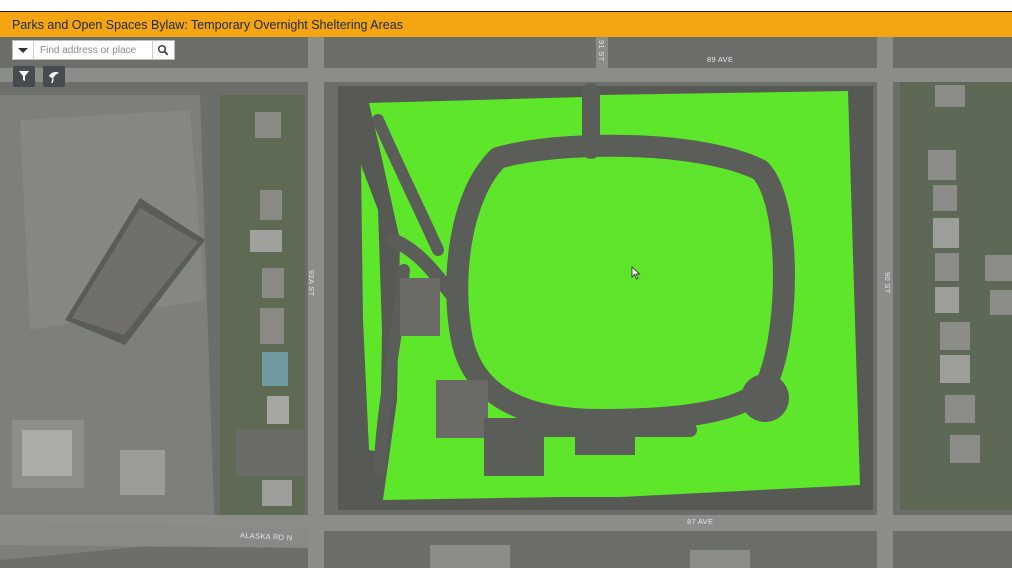 The image size is (1012, 568). I want to click on street-89-ave, so click(506, 75).